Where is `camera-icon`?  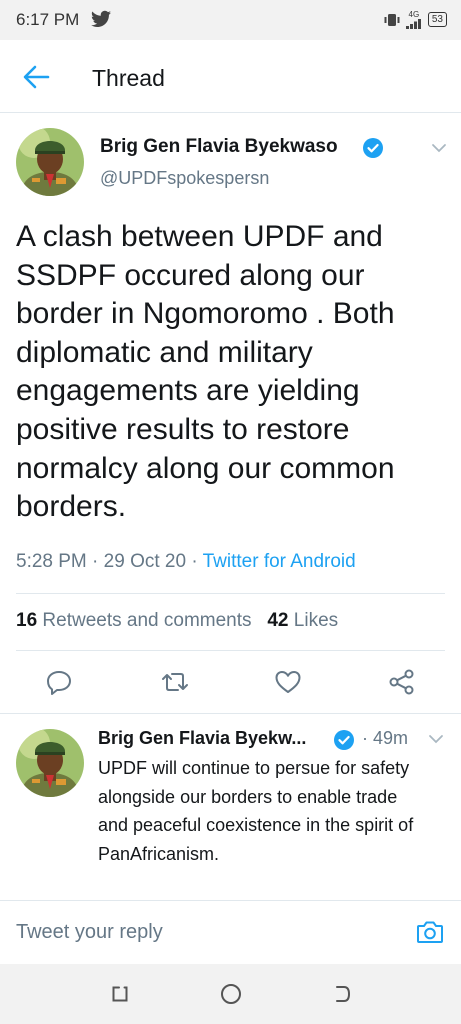 camera-icon is located at coordinates (430, 932).